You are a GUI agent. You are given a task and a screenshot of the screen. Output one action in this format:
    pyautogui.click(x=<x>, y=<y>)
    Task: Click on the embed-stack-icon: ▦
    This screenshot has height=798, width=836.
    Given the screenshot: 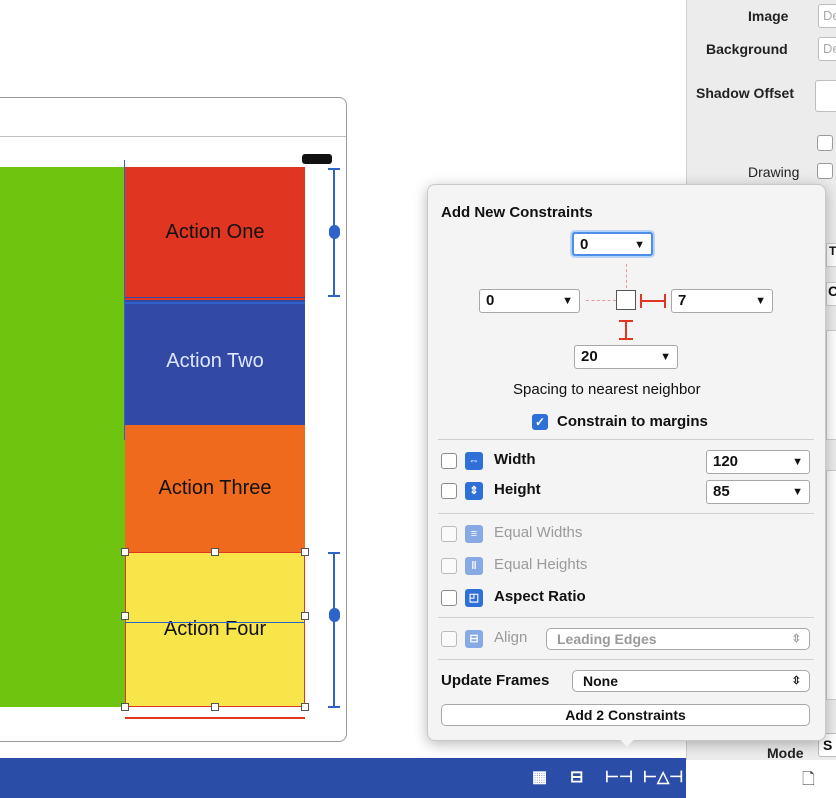 What is the action you would take?
    pyautogui.click(x=539, y=777)
    